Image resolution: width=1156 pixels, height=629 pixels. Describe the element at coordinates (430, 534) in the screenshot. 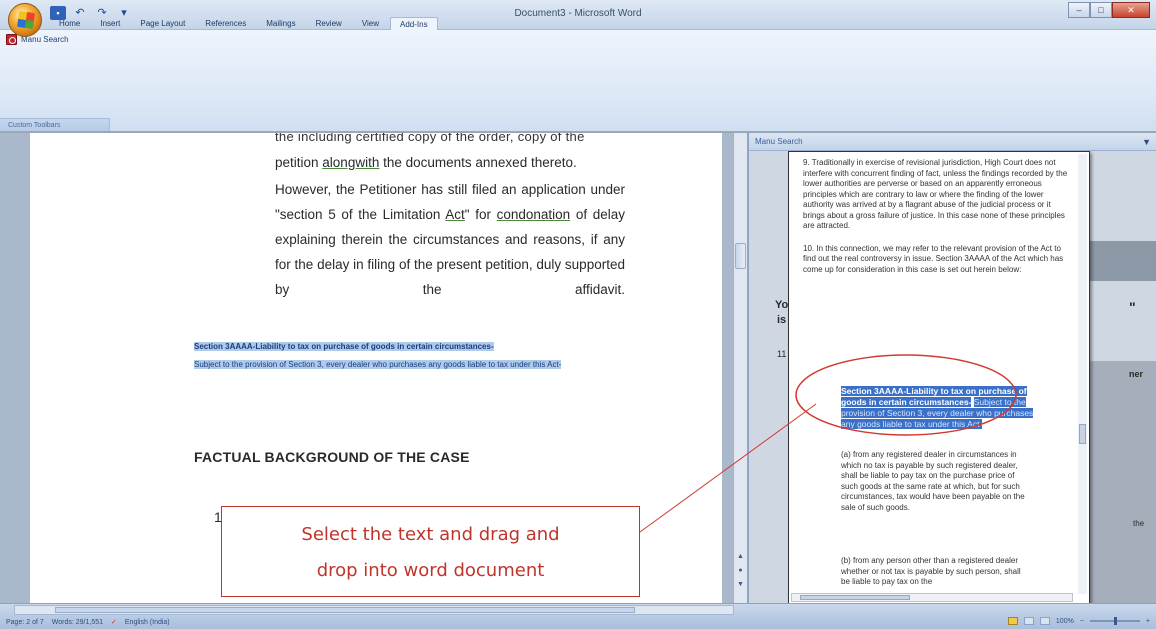

I see `callout-line-1: Select the text and drag and` at that location.